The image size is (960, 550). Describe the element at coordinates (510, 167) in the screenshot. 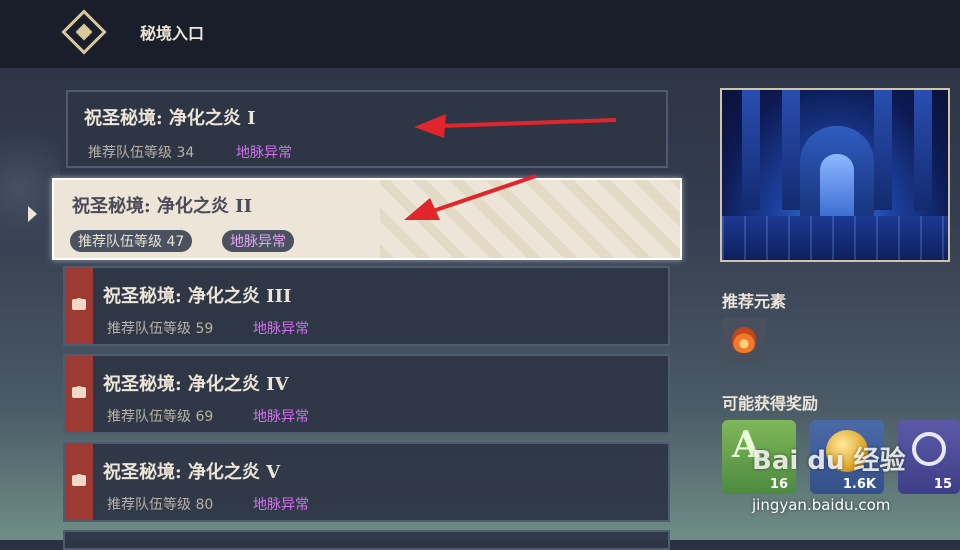

I see `annotation-arrows` at that location.